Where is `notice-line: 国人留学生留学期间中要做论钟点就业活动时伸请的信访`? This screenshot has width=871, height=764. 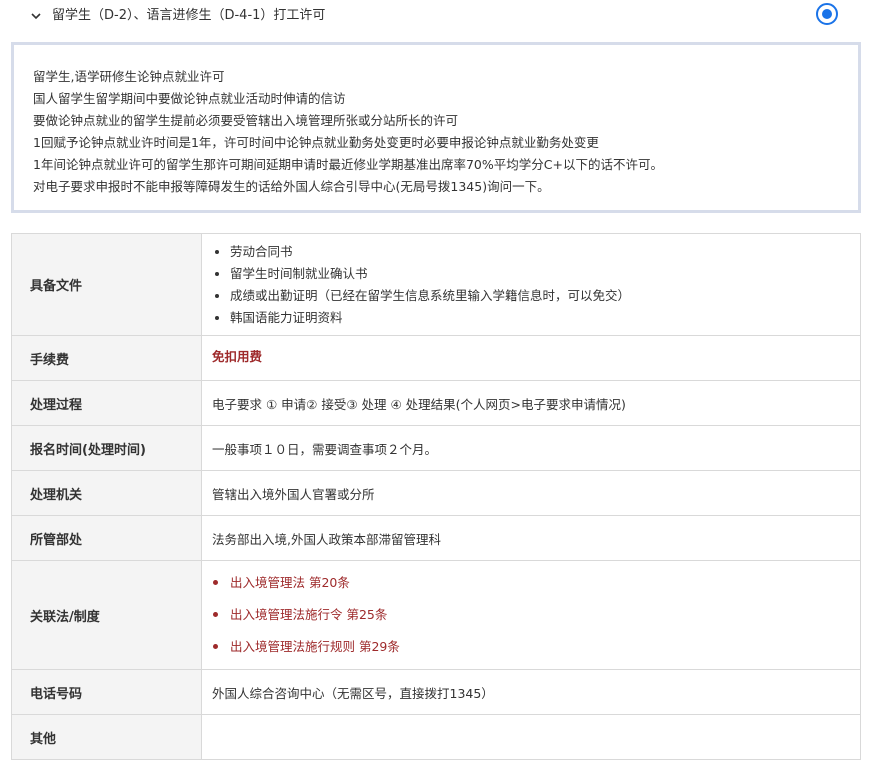 notice-line: 国人留学生留学期间中要做论钟点就业活动时伸请的信访 is located at coordinates (189, 98).